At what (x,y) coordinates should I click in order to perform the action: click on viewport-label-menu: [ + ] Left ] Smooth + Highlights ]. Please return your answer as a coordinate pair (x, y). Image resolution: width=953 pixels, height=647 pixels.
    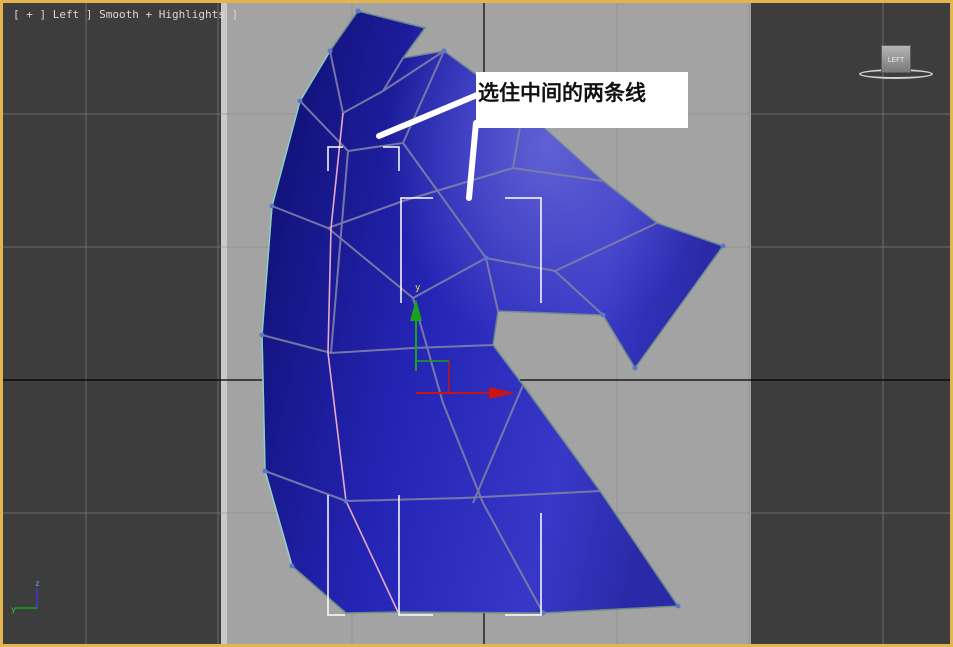
    Looking at the image, I should click on (125, 14).